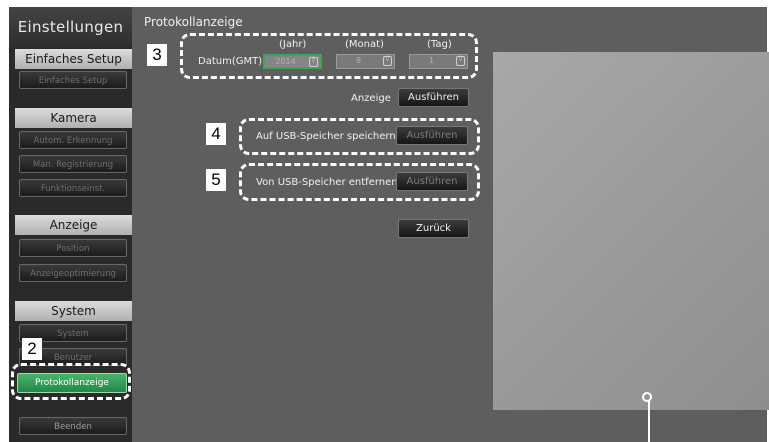 This screenshot has height=442, width=769. Describe the element at coordinates (433, 228) in the screenshot. I see `back-button: Zurück` at that location.